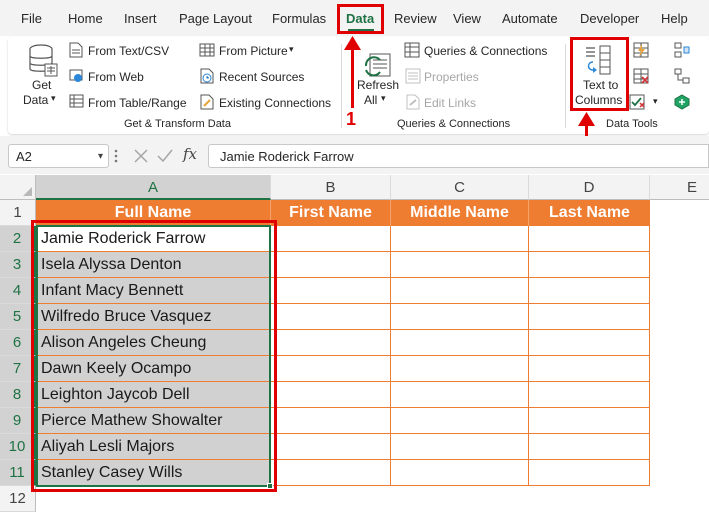 This screenshot has width=709, height=513. Describe the element at coordinates (589, 369) in the screenshot. I see `cell-d7` at that location.